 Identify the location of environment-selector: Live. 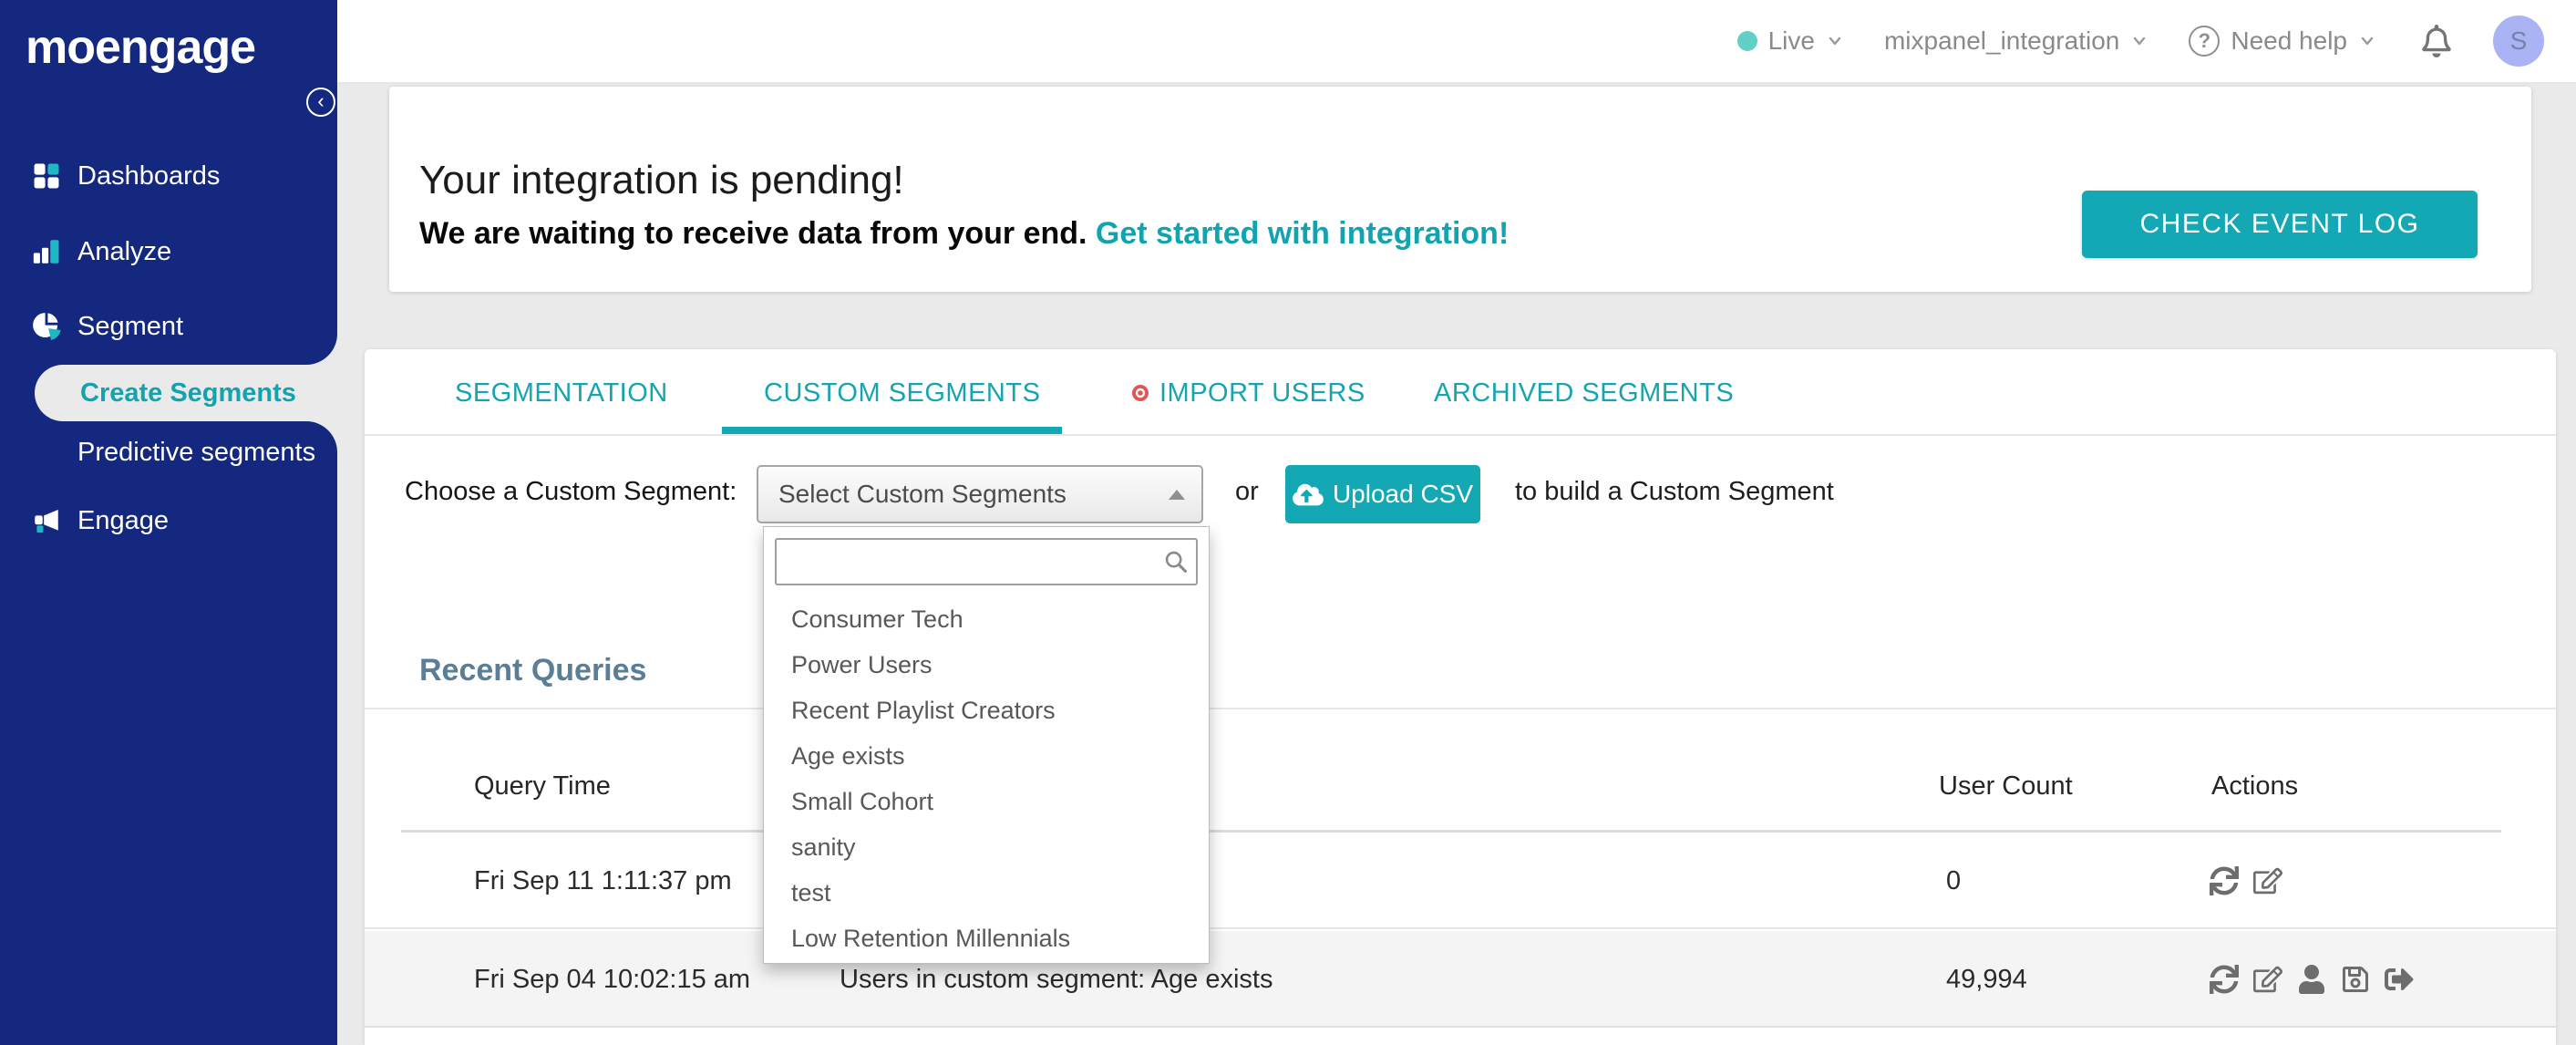
(1790, 41).